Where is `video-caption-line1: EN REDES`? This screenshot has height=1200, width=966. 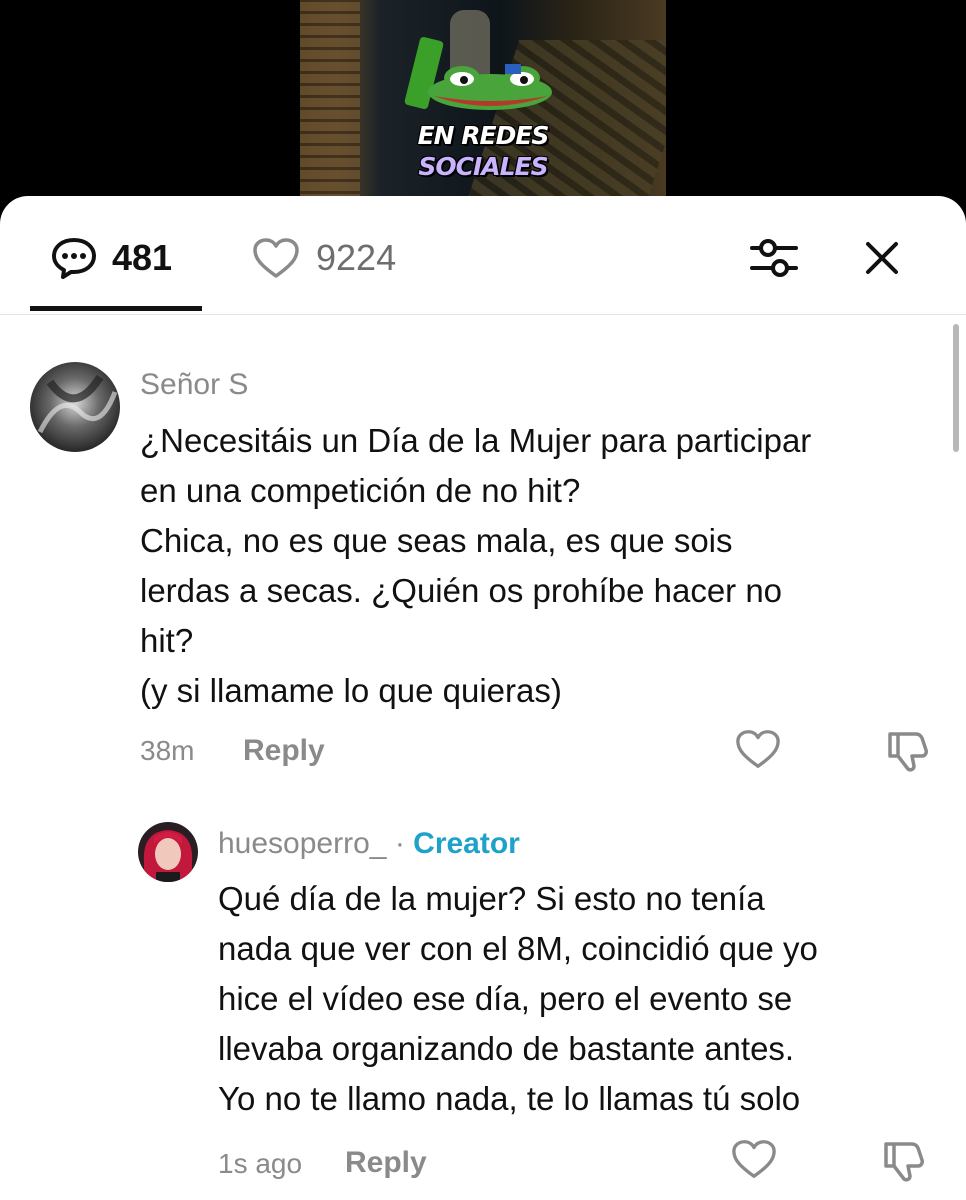
video-caption-line1: EN REDES is located at coordinates (483, 135).